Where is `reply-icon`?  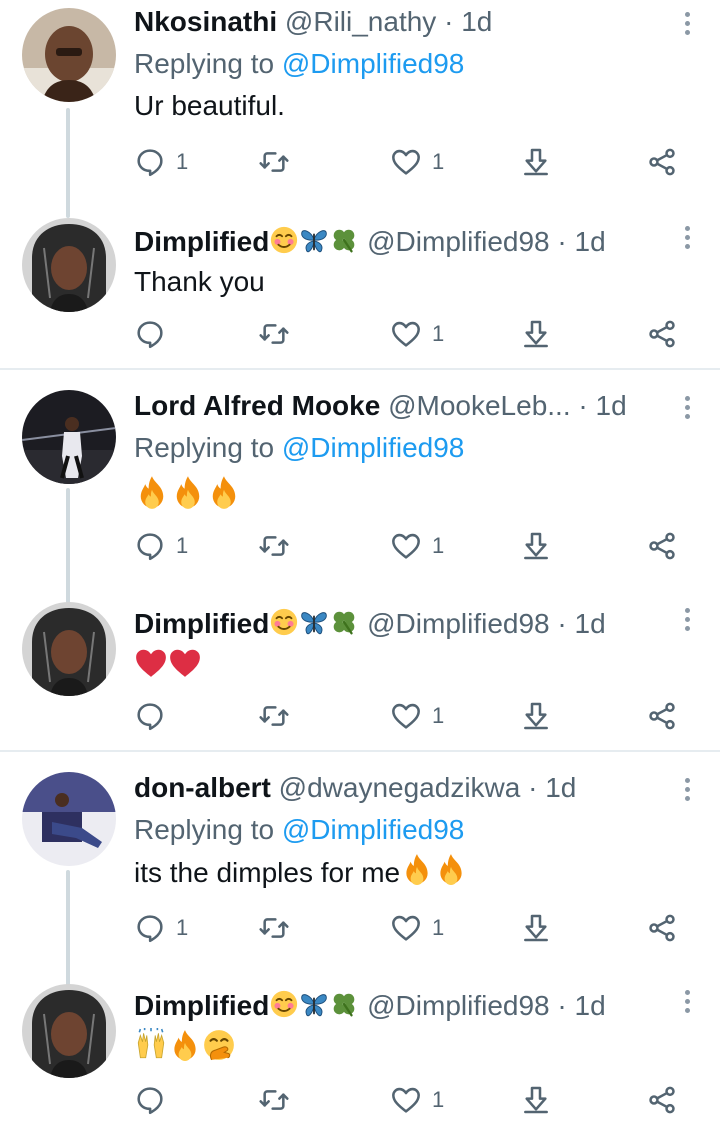
reply-icon is located at coordinates (150, 546).